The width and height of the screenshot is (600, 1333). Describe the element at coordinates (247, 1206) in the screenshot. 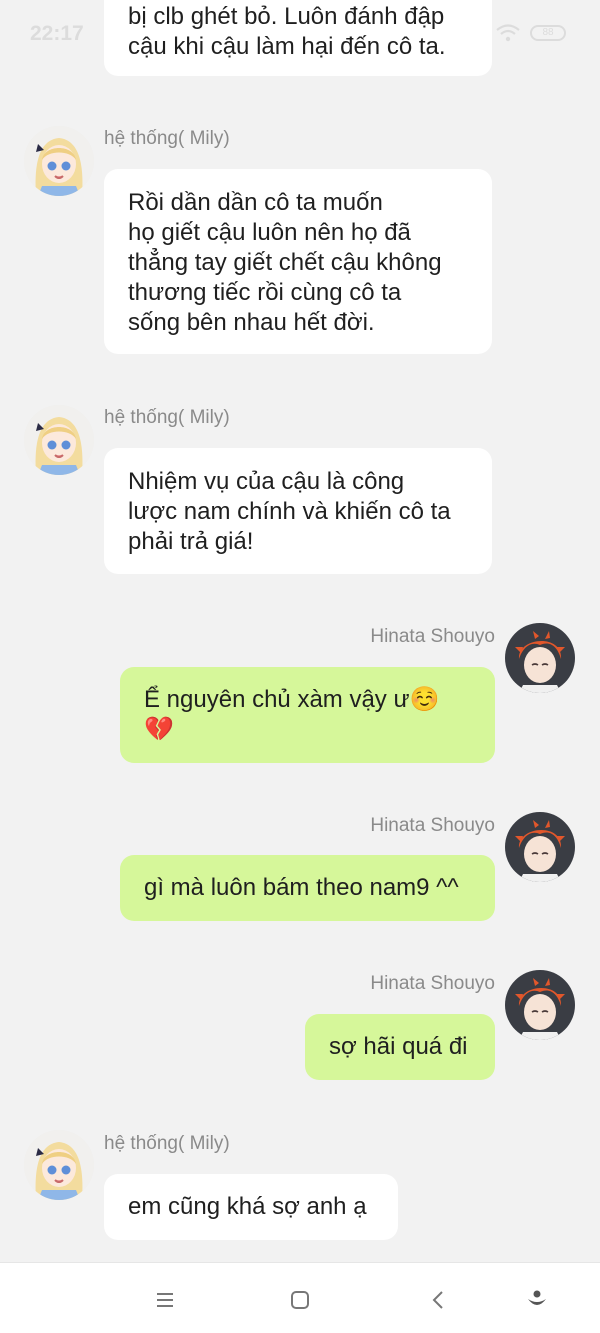

I see `message-text: em cũng khá sợ anh ạ` at that location.